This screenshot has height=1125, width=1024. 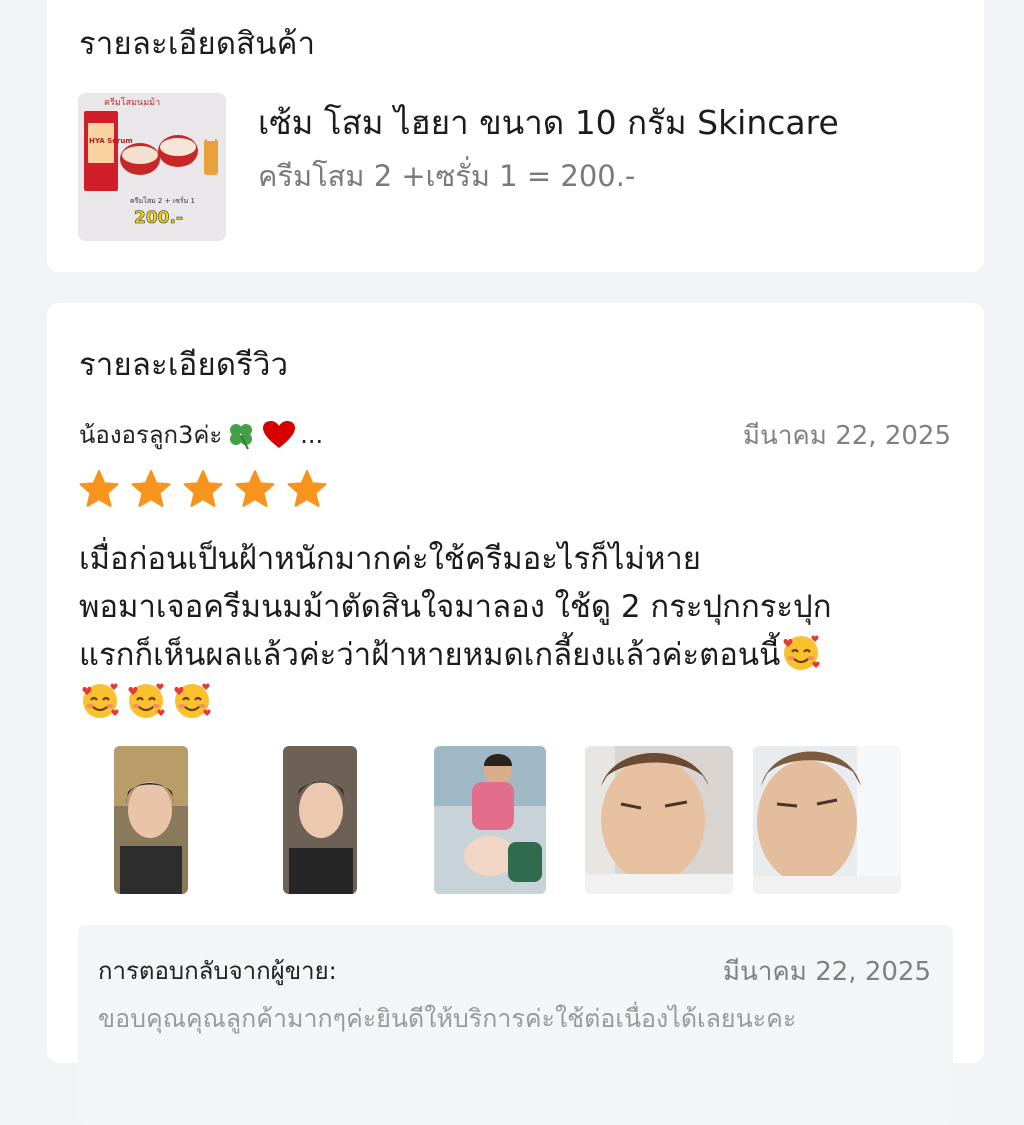 What do you see at coordinates (111, 141) in the screenshot?
I see `thumb-box-label: HYA Serum` at bounding box center [111, 141].